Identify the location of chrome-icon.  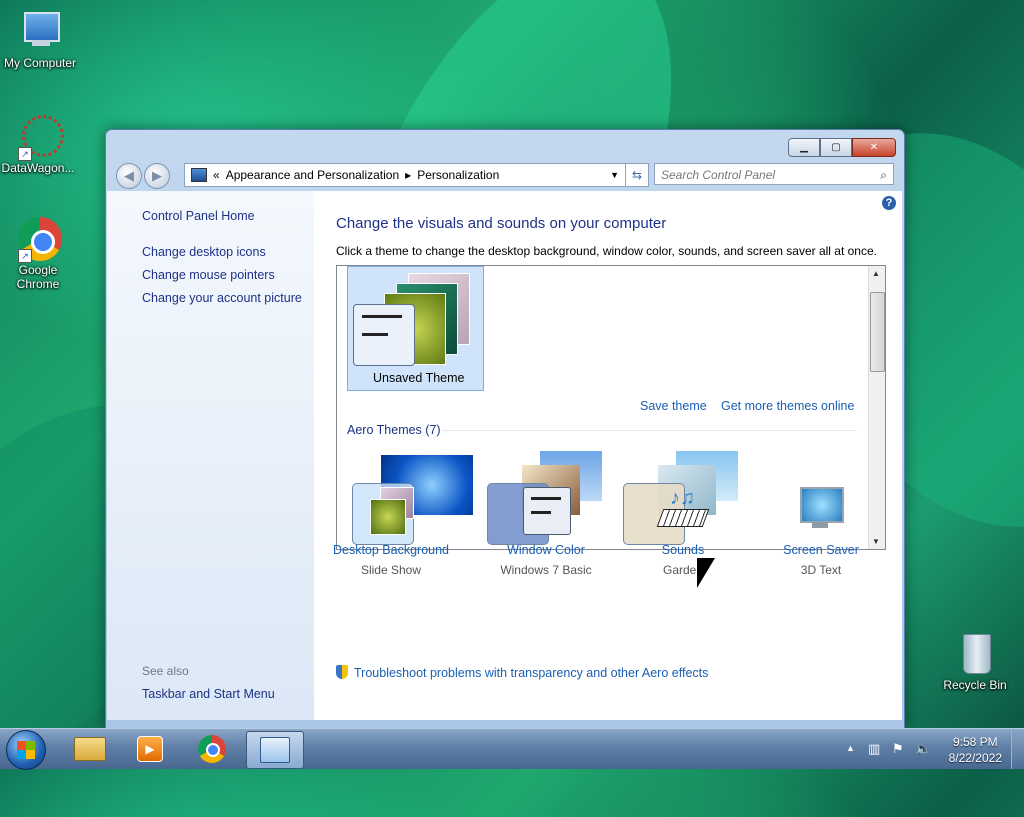
(212, 749).